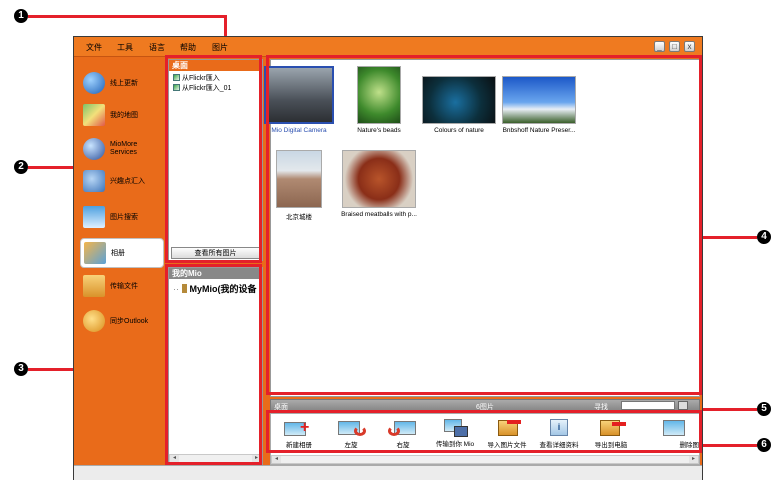 This screenshot has height=490, width=773. What do you see at coordinates (95, 253) in the screenshot?
I see `album-icon` at bounding box center [95, 253].